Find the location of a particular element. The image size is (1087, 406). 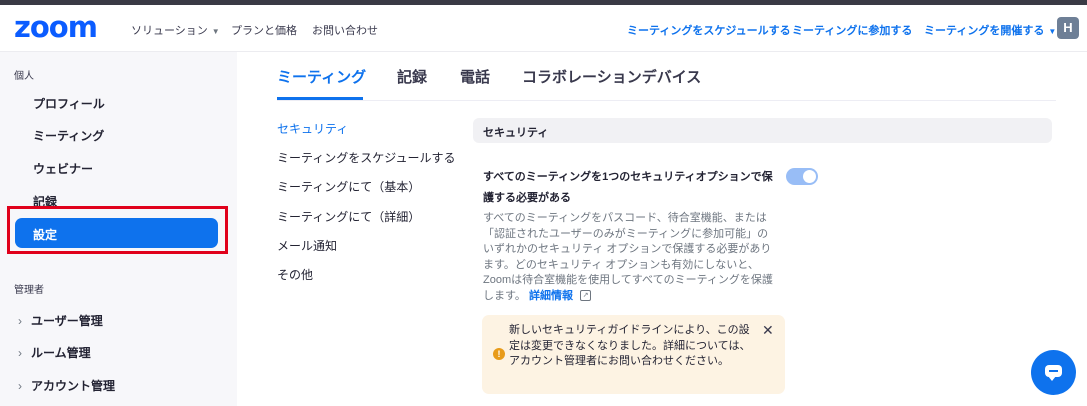

subnav-email-notification: メール通知 is located at coordinates (307, 245).